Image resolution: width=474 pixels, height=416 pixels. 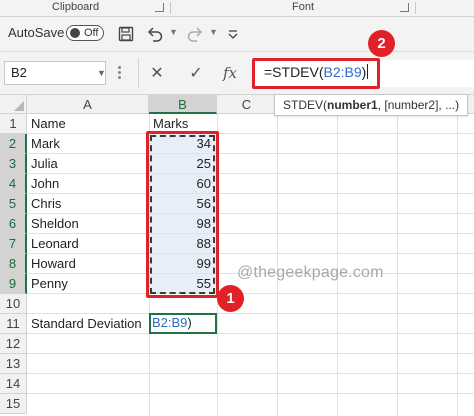 I want to click on cell-a2: Mark, so click(x=45, y=144).